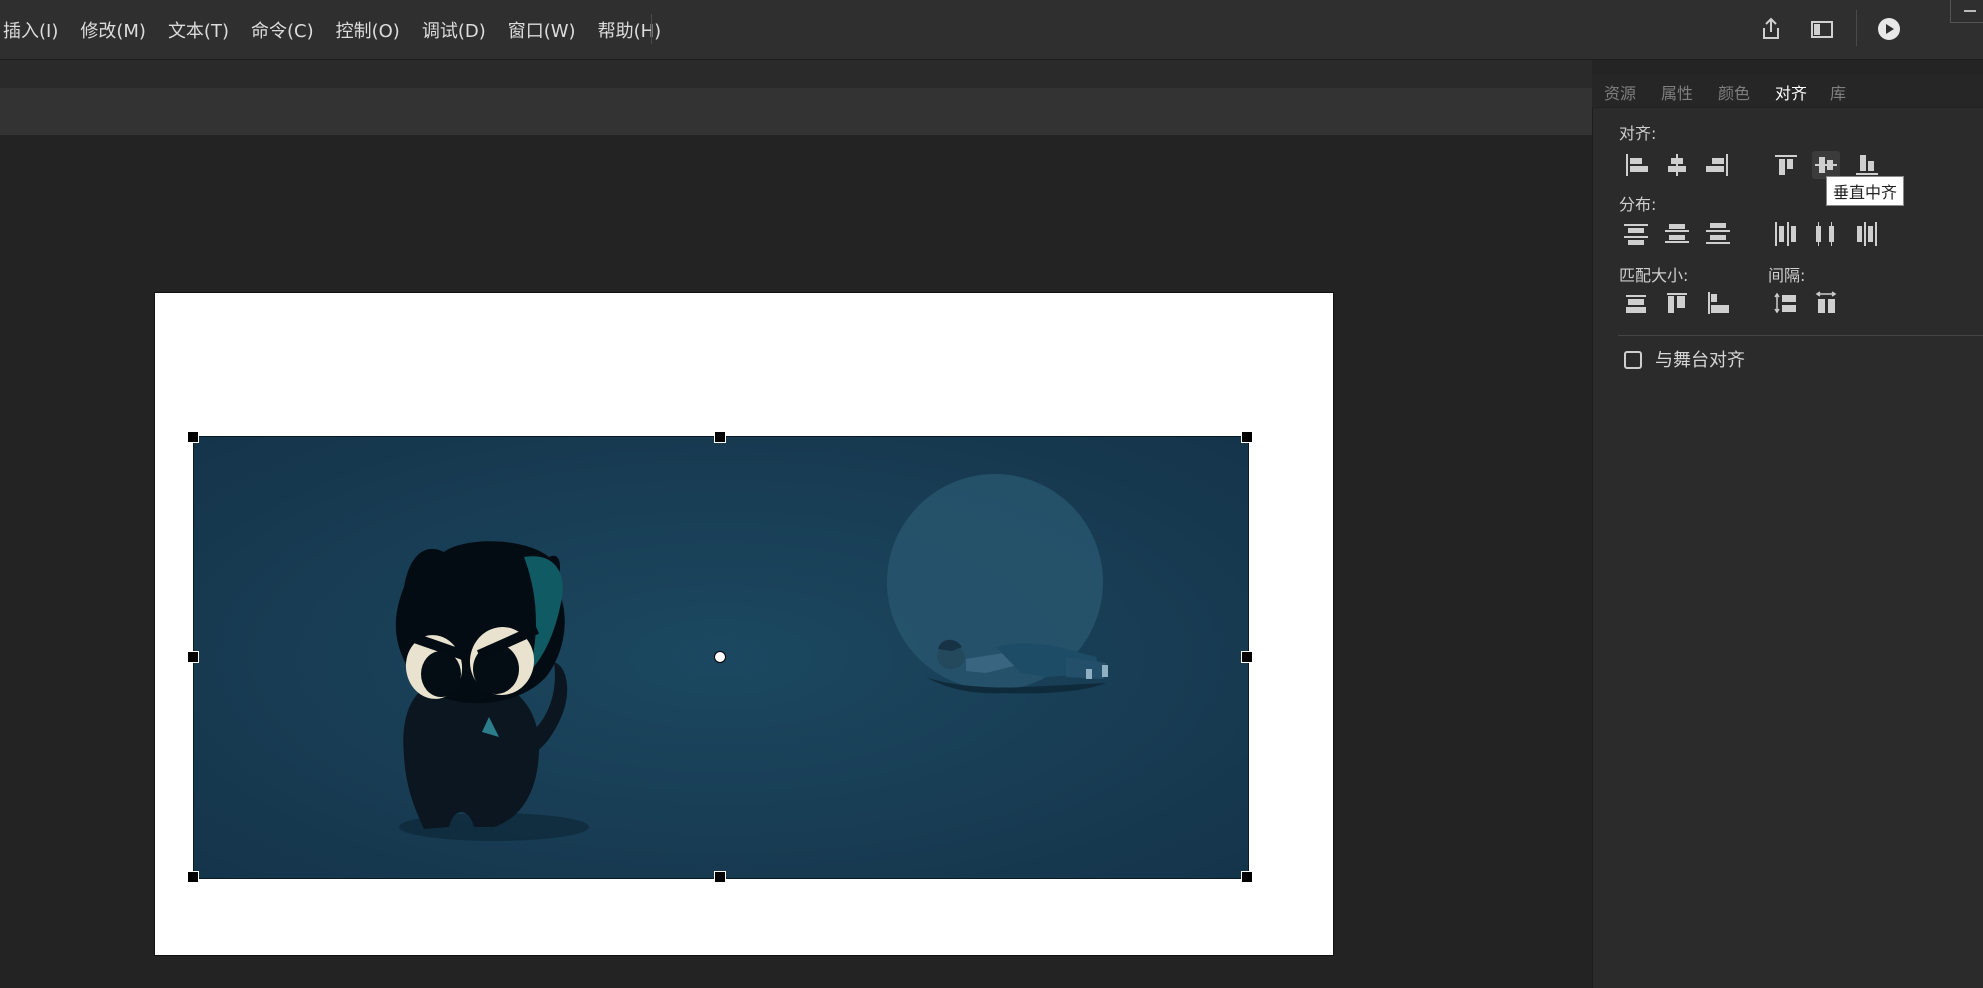 The height and width of the screenshot is (988, 1983). Describe the element at coordinates (1856, 28) in the screenshot. I see `toolbar-separator` at that location.